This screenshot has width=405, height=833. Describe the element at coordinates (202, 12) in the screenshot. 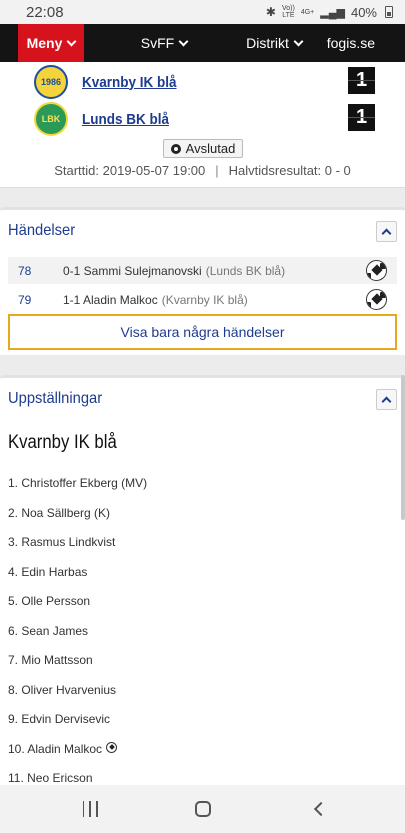

I see `status-bar: 22:08 ✱ Vo)) LTE 4G+ ▂▄▆ 40%` at that location.